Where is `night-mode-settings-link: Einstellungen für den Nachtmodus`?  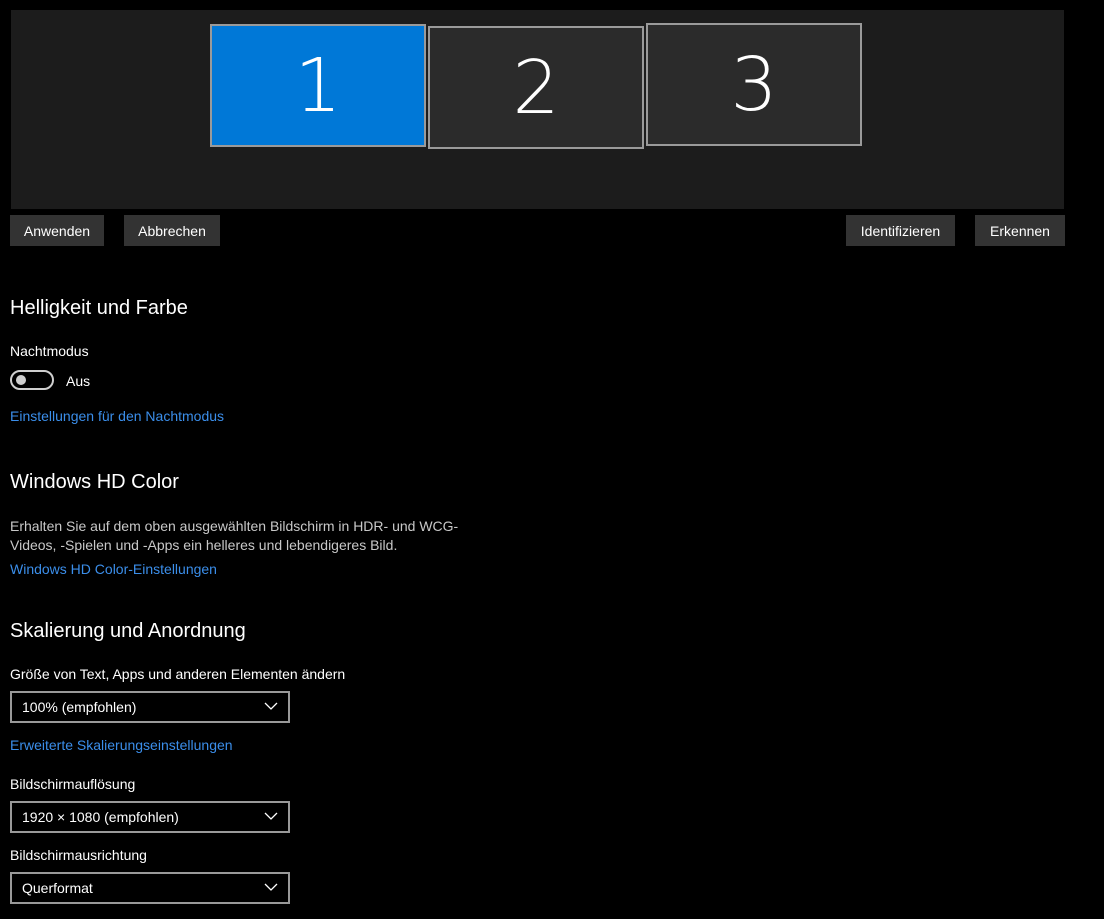 night-mode-settings-link: Einstellungen für den Nachtmodus is located at coordinates (117, 416).